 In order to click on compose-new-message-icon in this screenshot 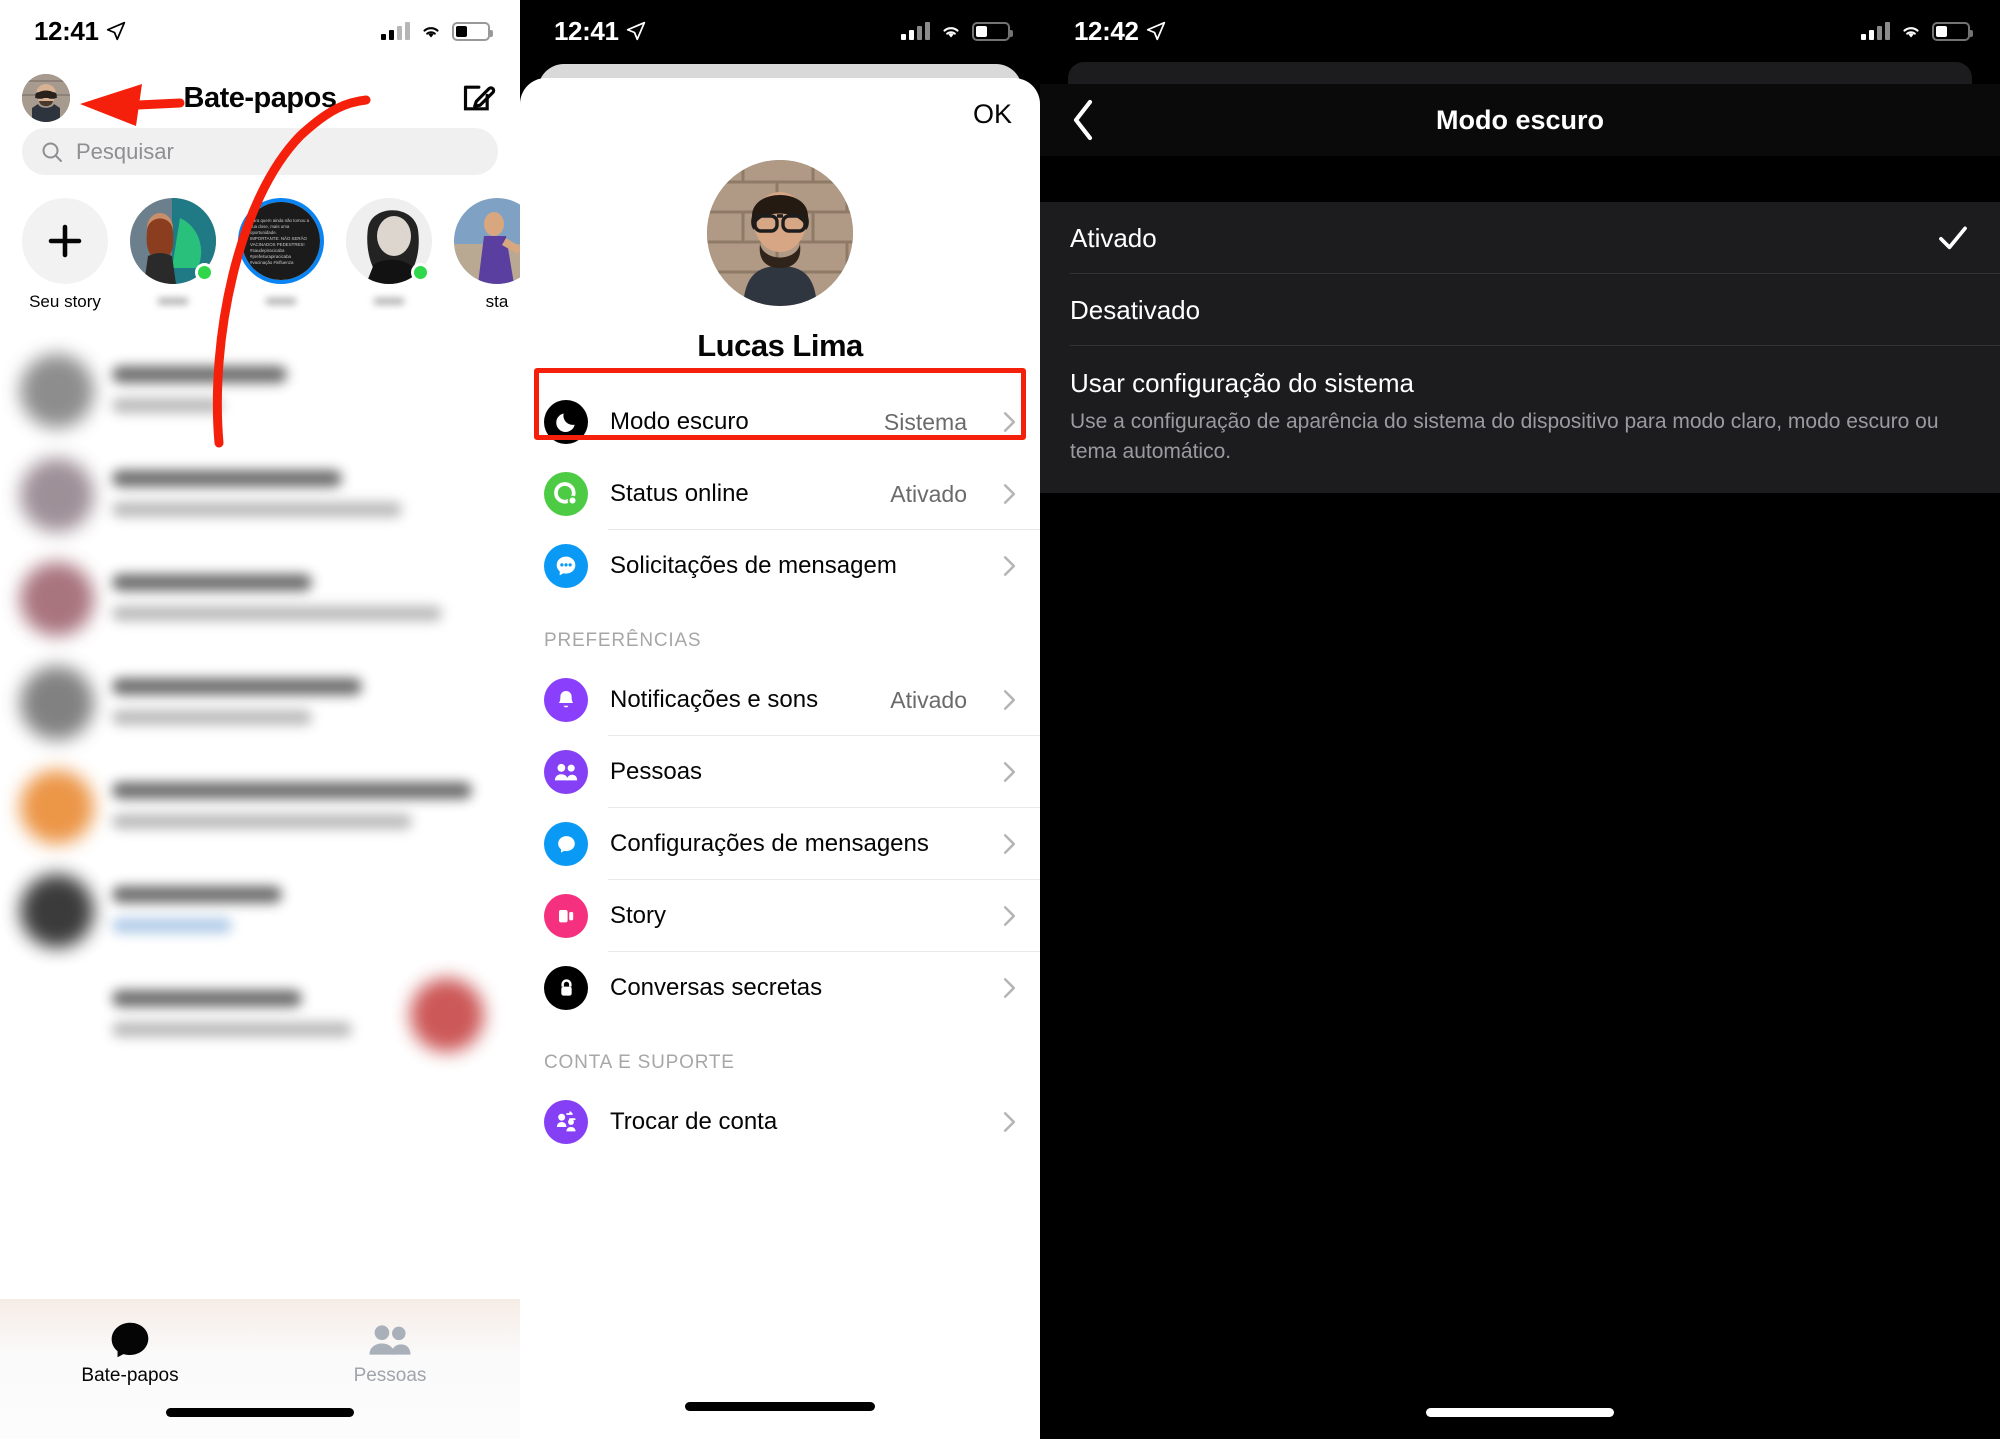, I will do `click(478, 98)`.